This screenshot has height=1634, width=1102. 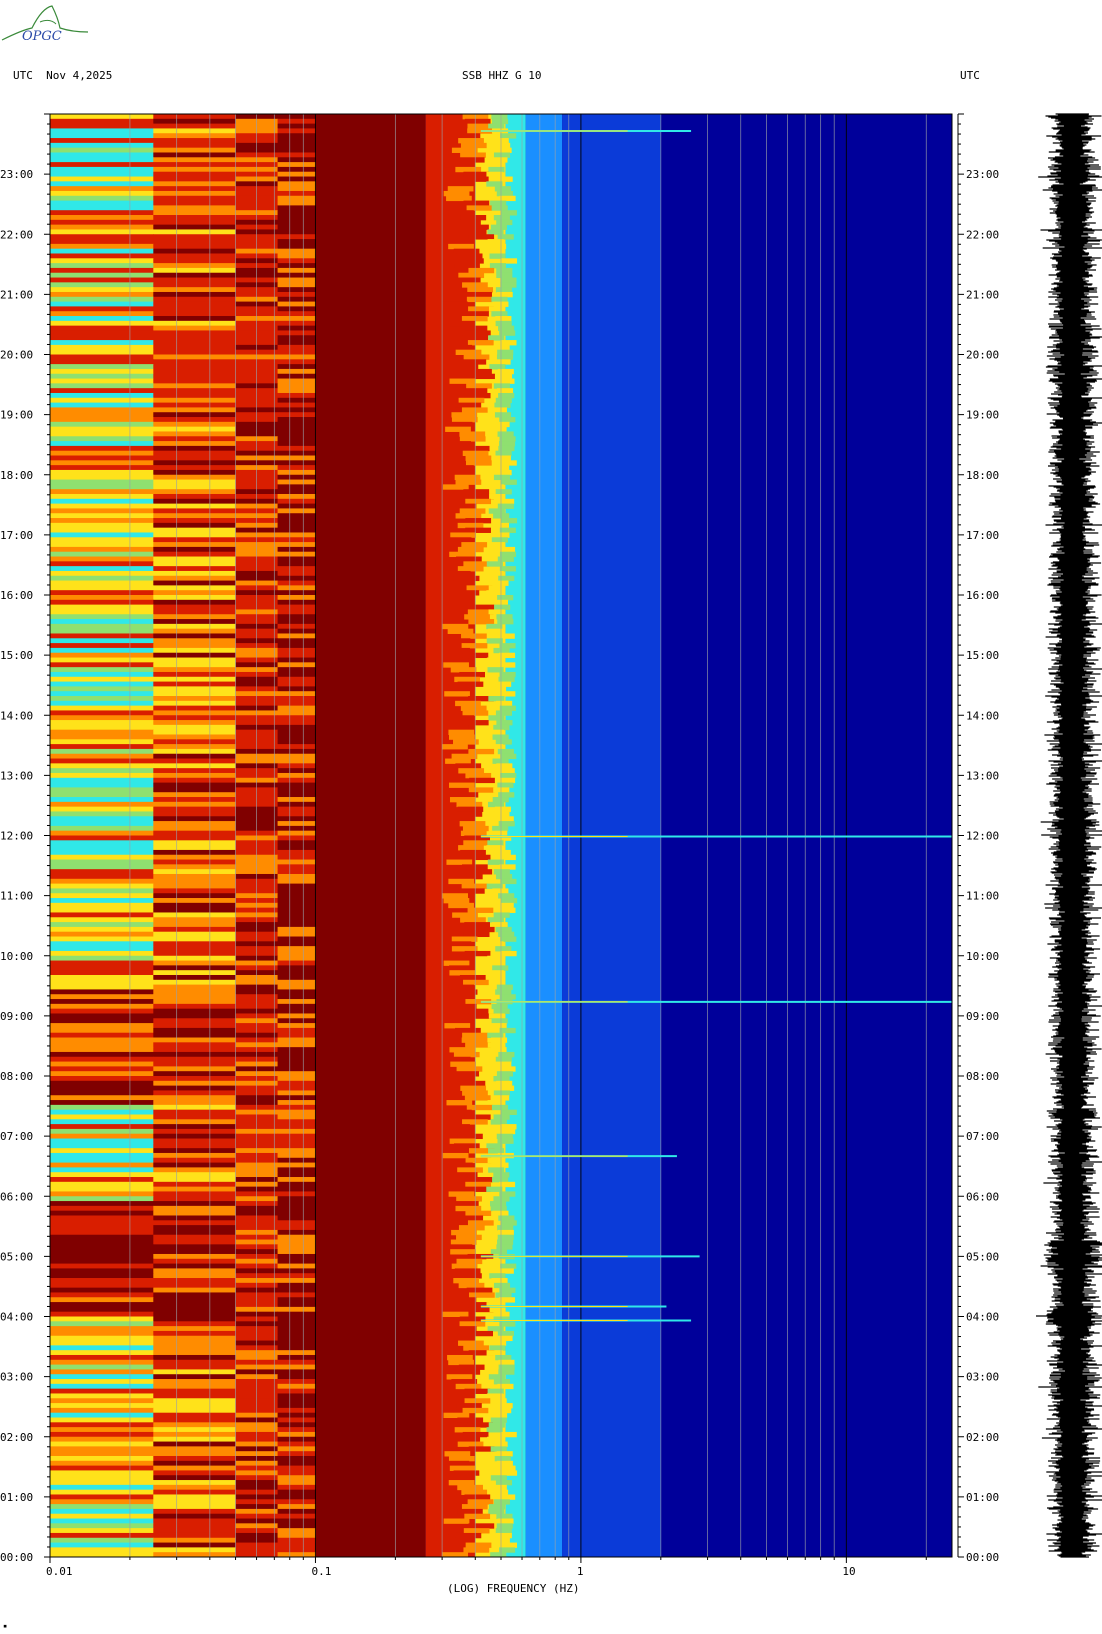 I want to click on time-label-left: 20:00, so click(x=16, y=355).